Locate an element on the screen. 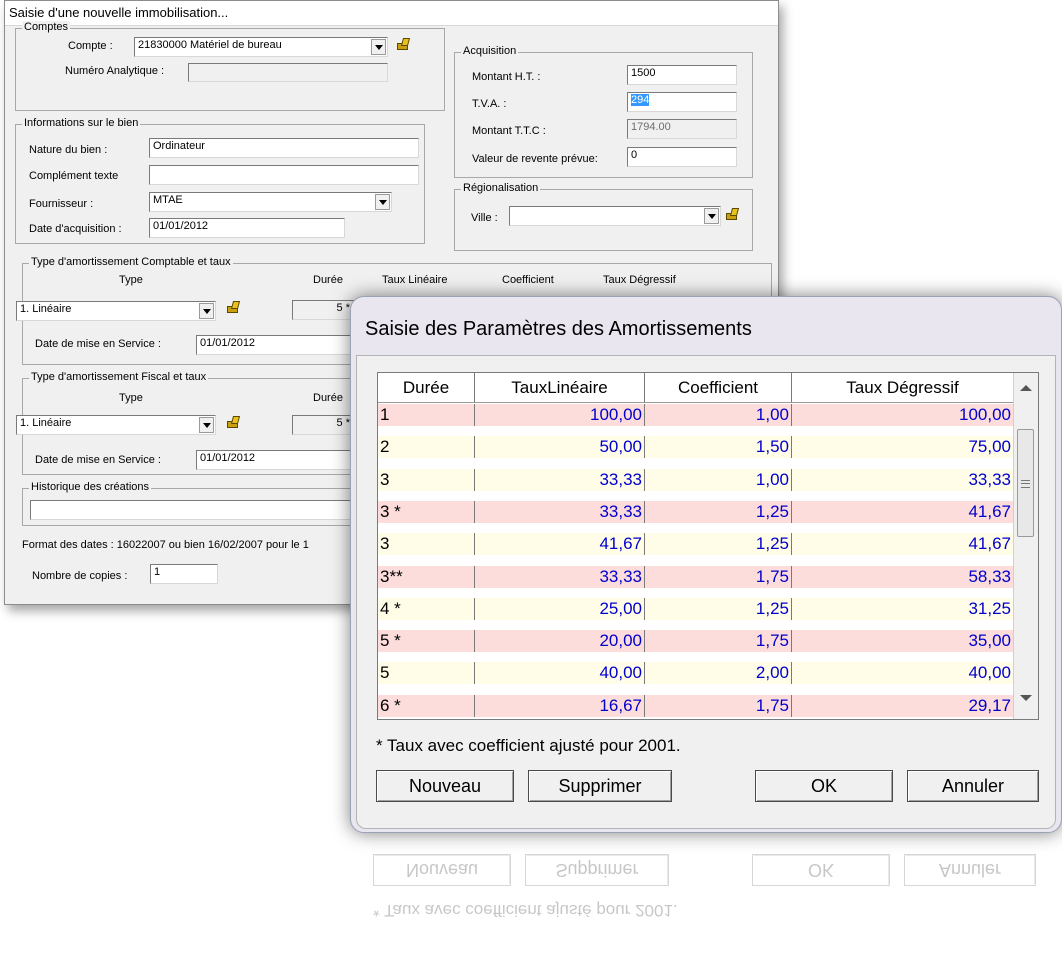 This screenshot has height=980, width=1062. nature-input: Ordinateur is located at coordinates (284, 148).